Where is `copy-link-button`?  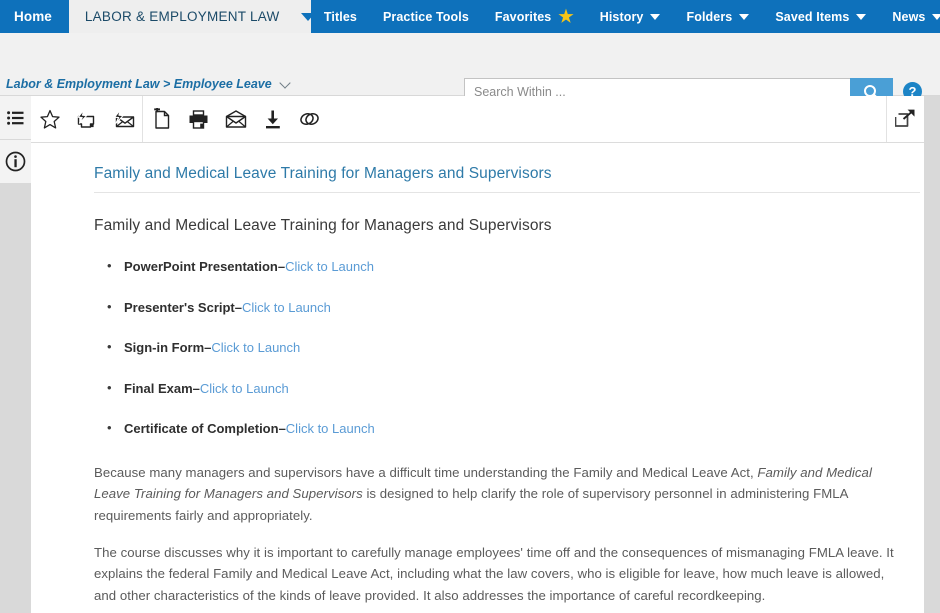 copy-link-button is located at coordinates (309, 119).